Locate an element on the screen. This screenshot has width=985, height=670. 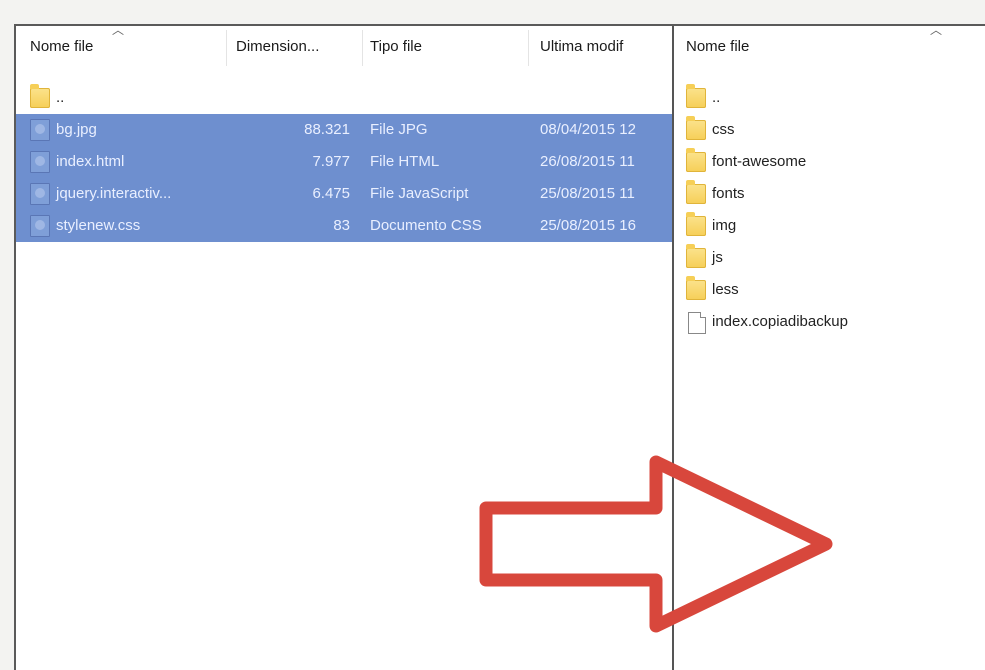
table-row: bg.jpg 88.321 File JPG 08/04/2015 12 is located at coordinates (344, 130).